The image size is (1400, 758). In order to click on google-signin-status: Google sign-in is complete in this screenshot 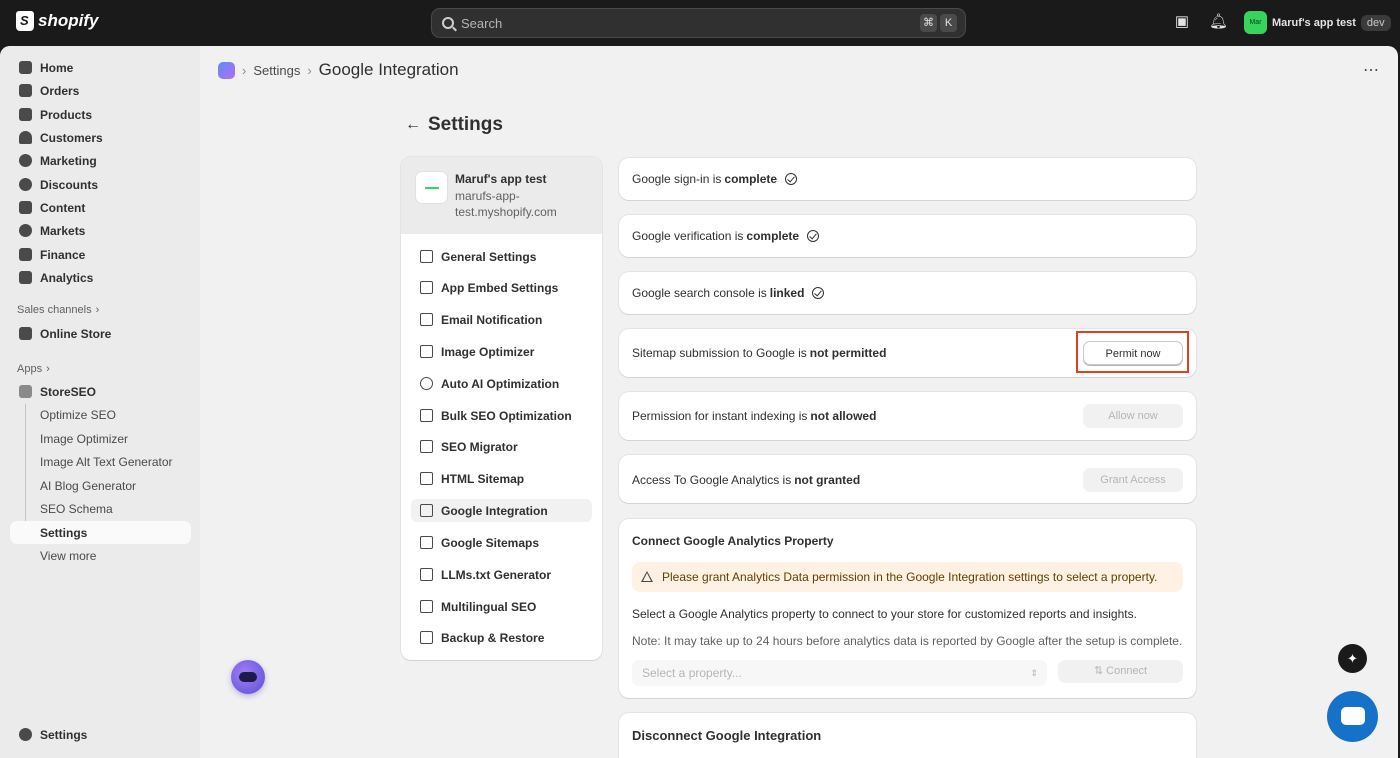, I will do `click(715, 179)`.